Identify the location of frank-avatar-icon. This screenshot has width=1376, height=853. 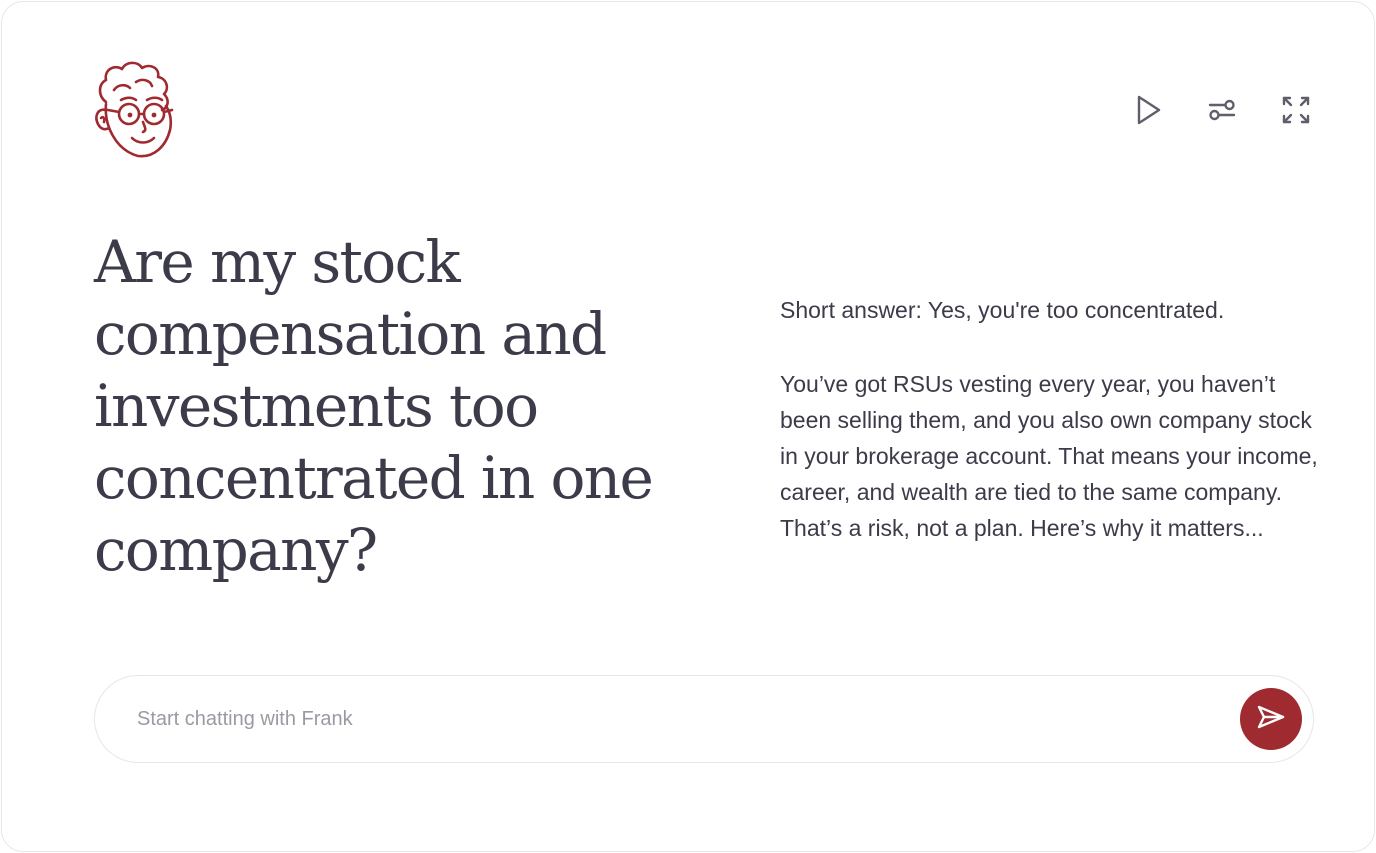
(134, 110).